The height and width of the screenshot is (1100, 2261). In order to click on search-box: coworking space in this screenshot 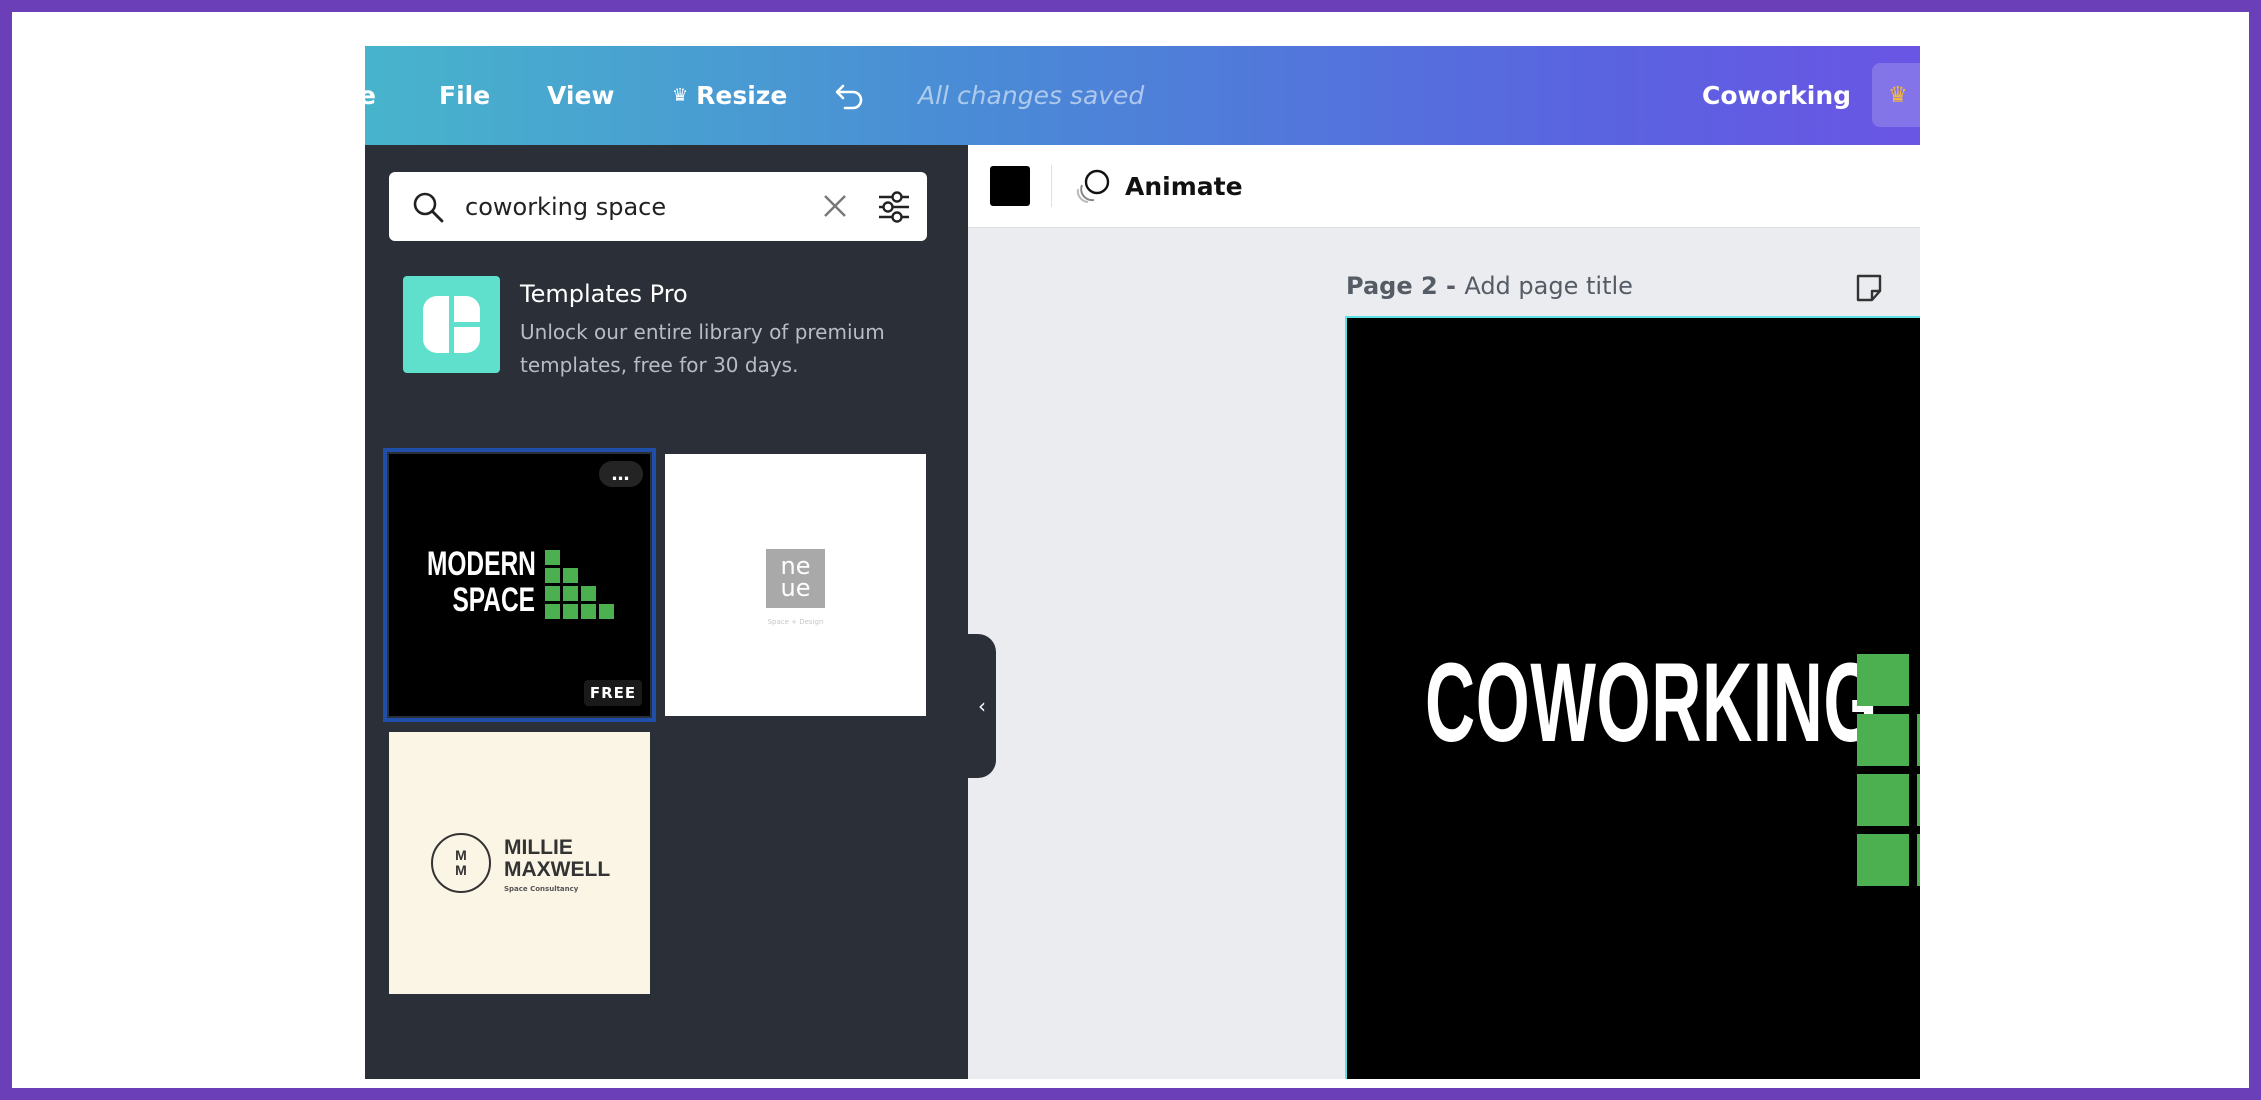, I will do `click(658, 206)`.